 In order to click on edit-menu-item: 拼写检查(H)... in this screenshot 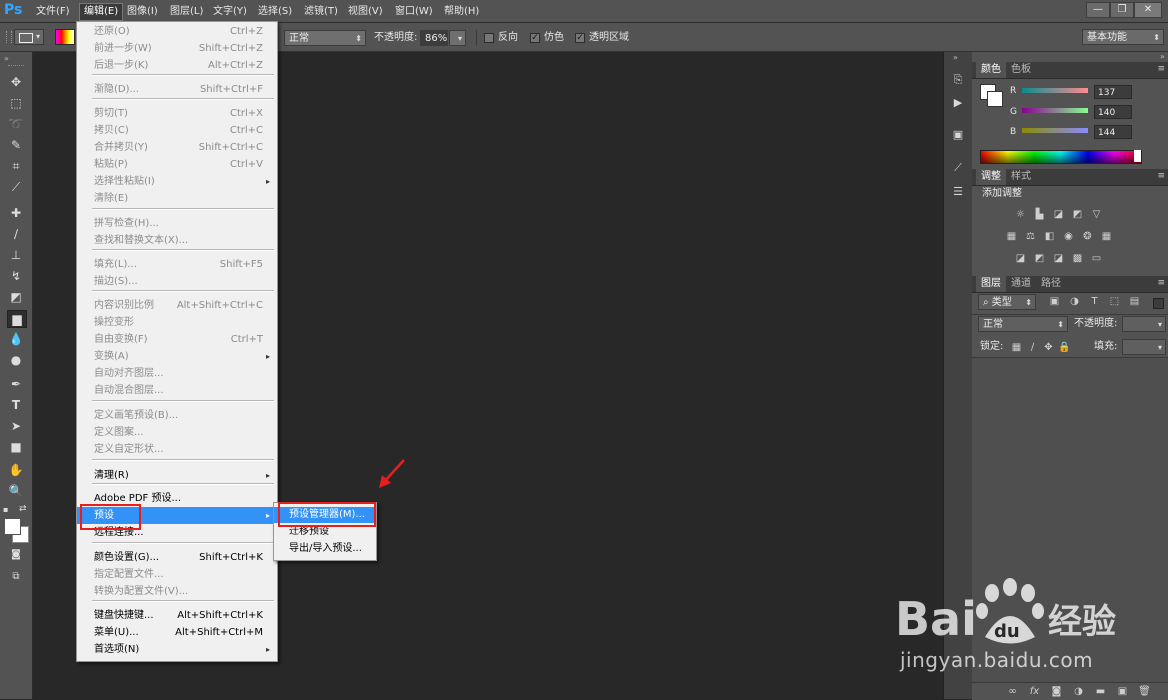, I will do `click(177, 223)`.